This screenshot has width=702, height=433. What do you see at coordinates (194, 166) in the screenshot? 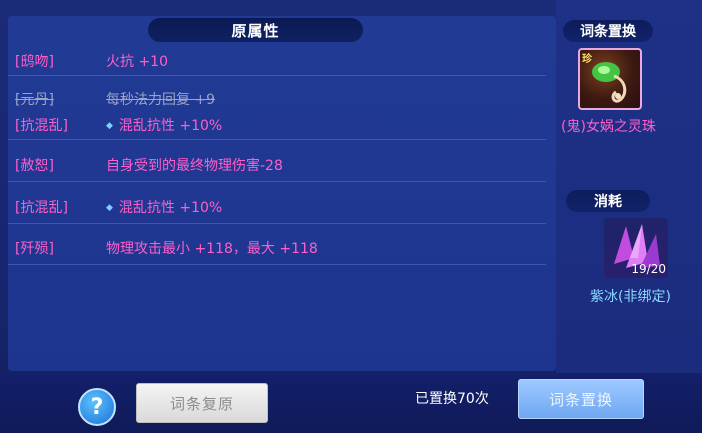
I see `attribute-value: 自身受到的最终物理伤害-28` at bounding box center [194, 166].